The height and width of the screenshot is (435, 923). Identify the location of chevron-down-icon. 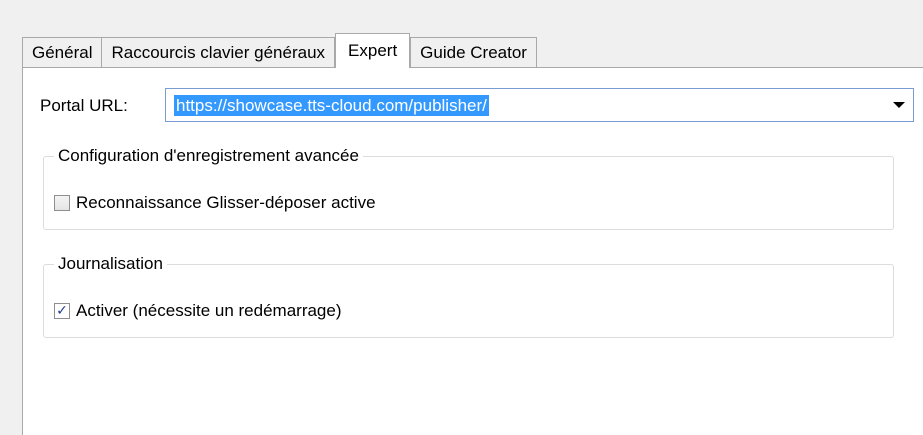
(899, 105).